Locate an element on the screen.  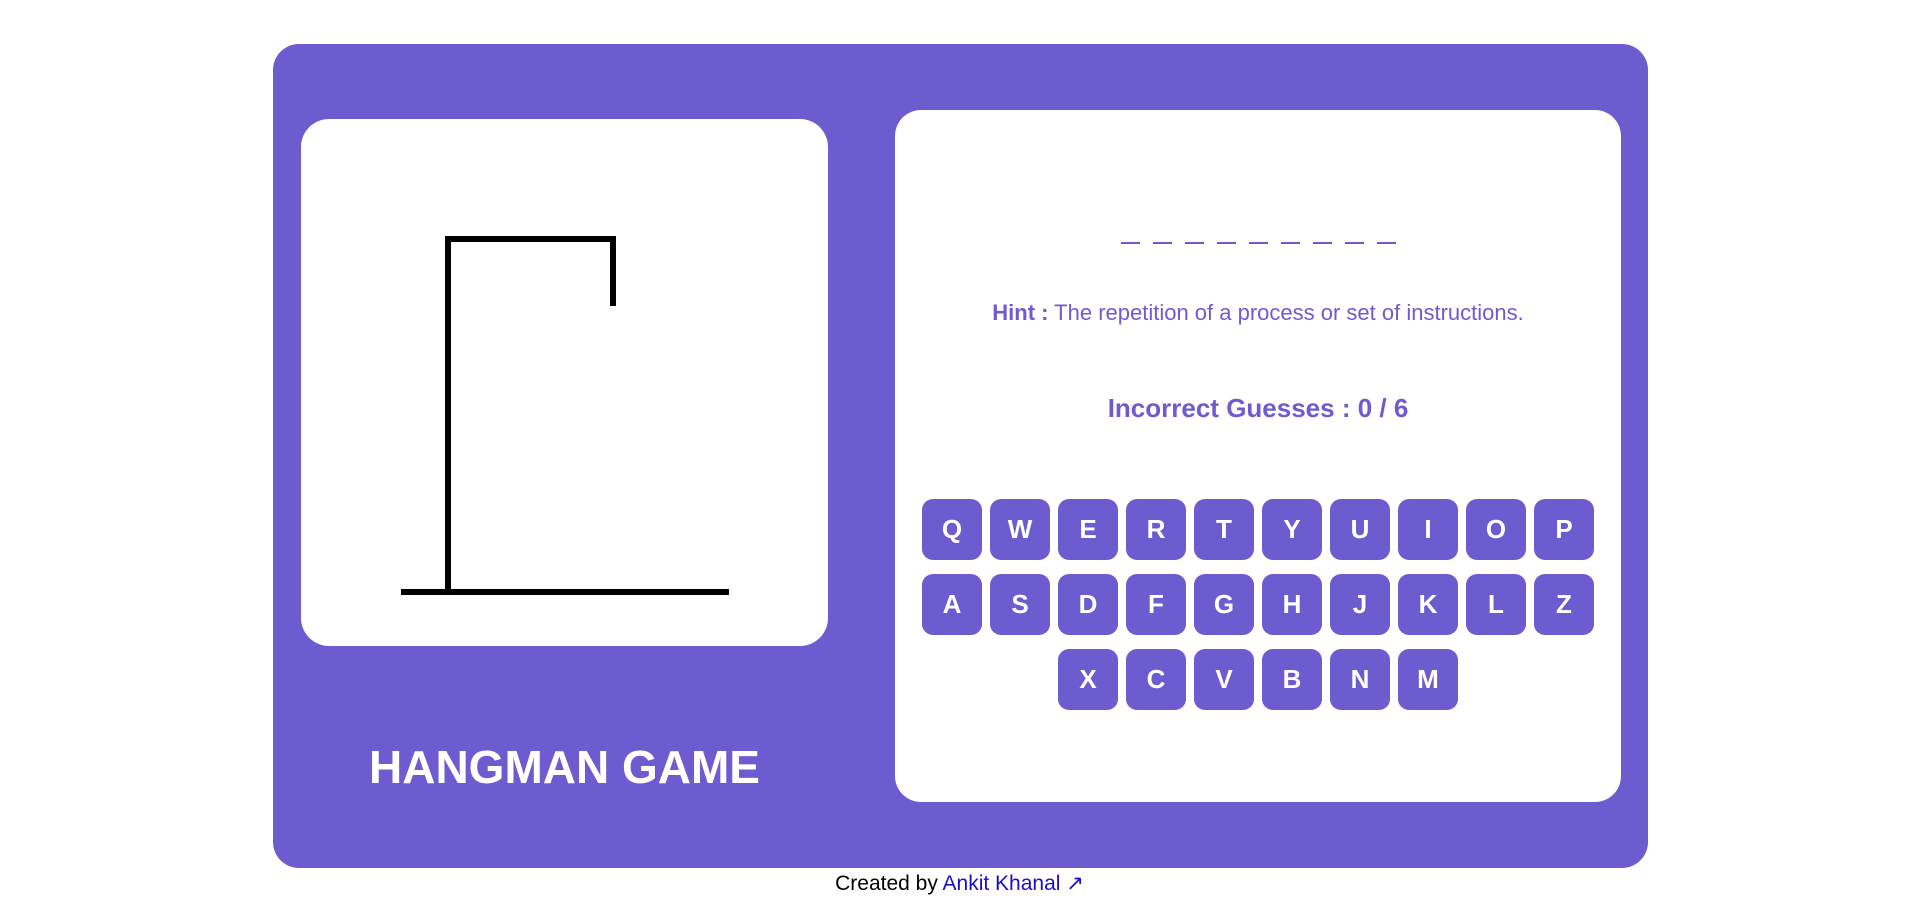
keyboard-row-3: XCVBNM is located at coordinates (1258, 679).